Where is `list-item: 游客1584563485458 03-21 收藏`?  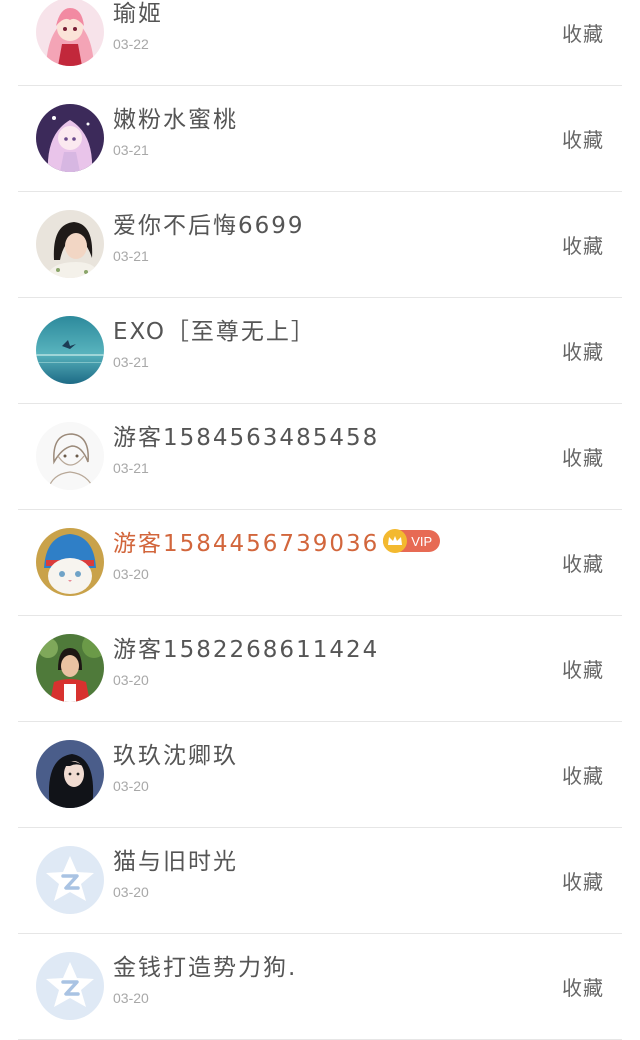 list-item: 游客1584563485458 03-21 收藏 is located at coordinates (320, 457).